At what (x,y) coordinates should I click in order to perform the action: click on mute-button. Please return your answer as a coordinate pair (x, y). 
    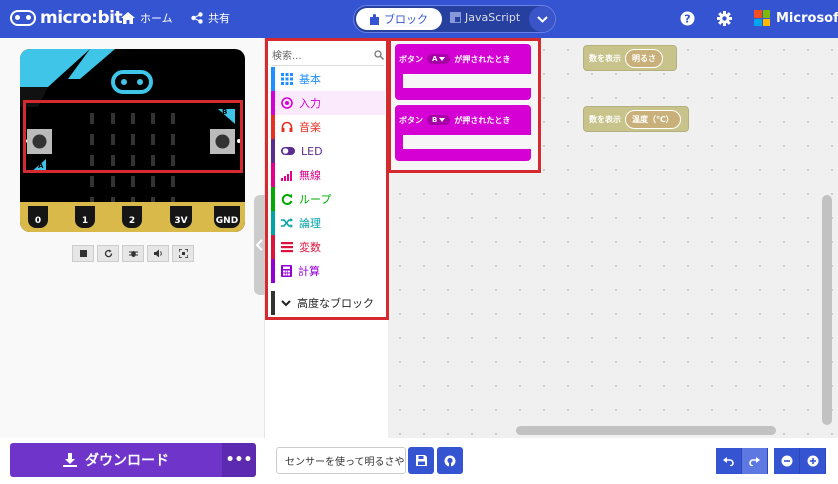
    Looking at the image, I should click on (158, 253).